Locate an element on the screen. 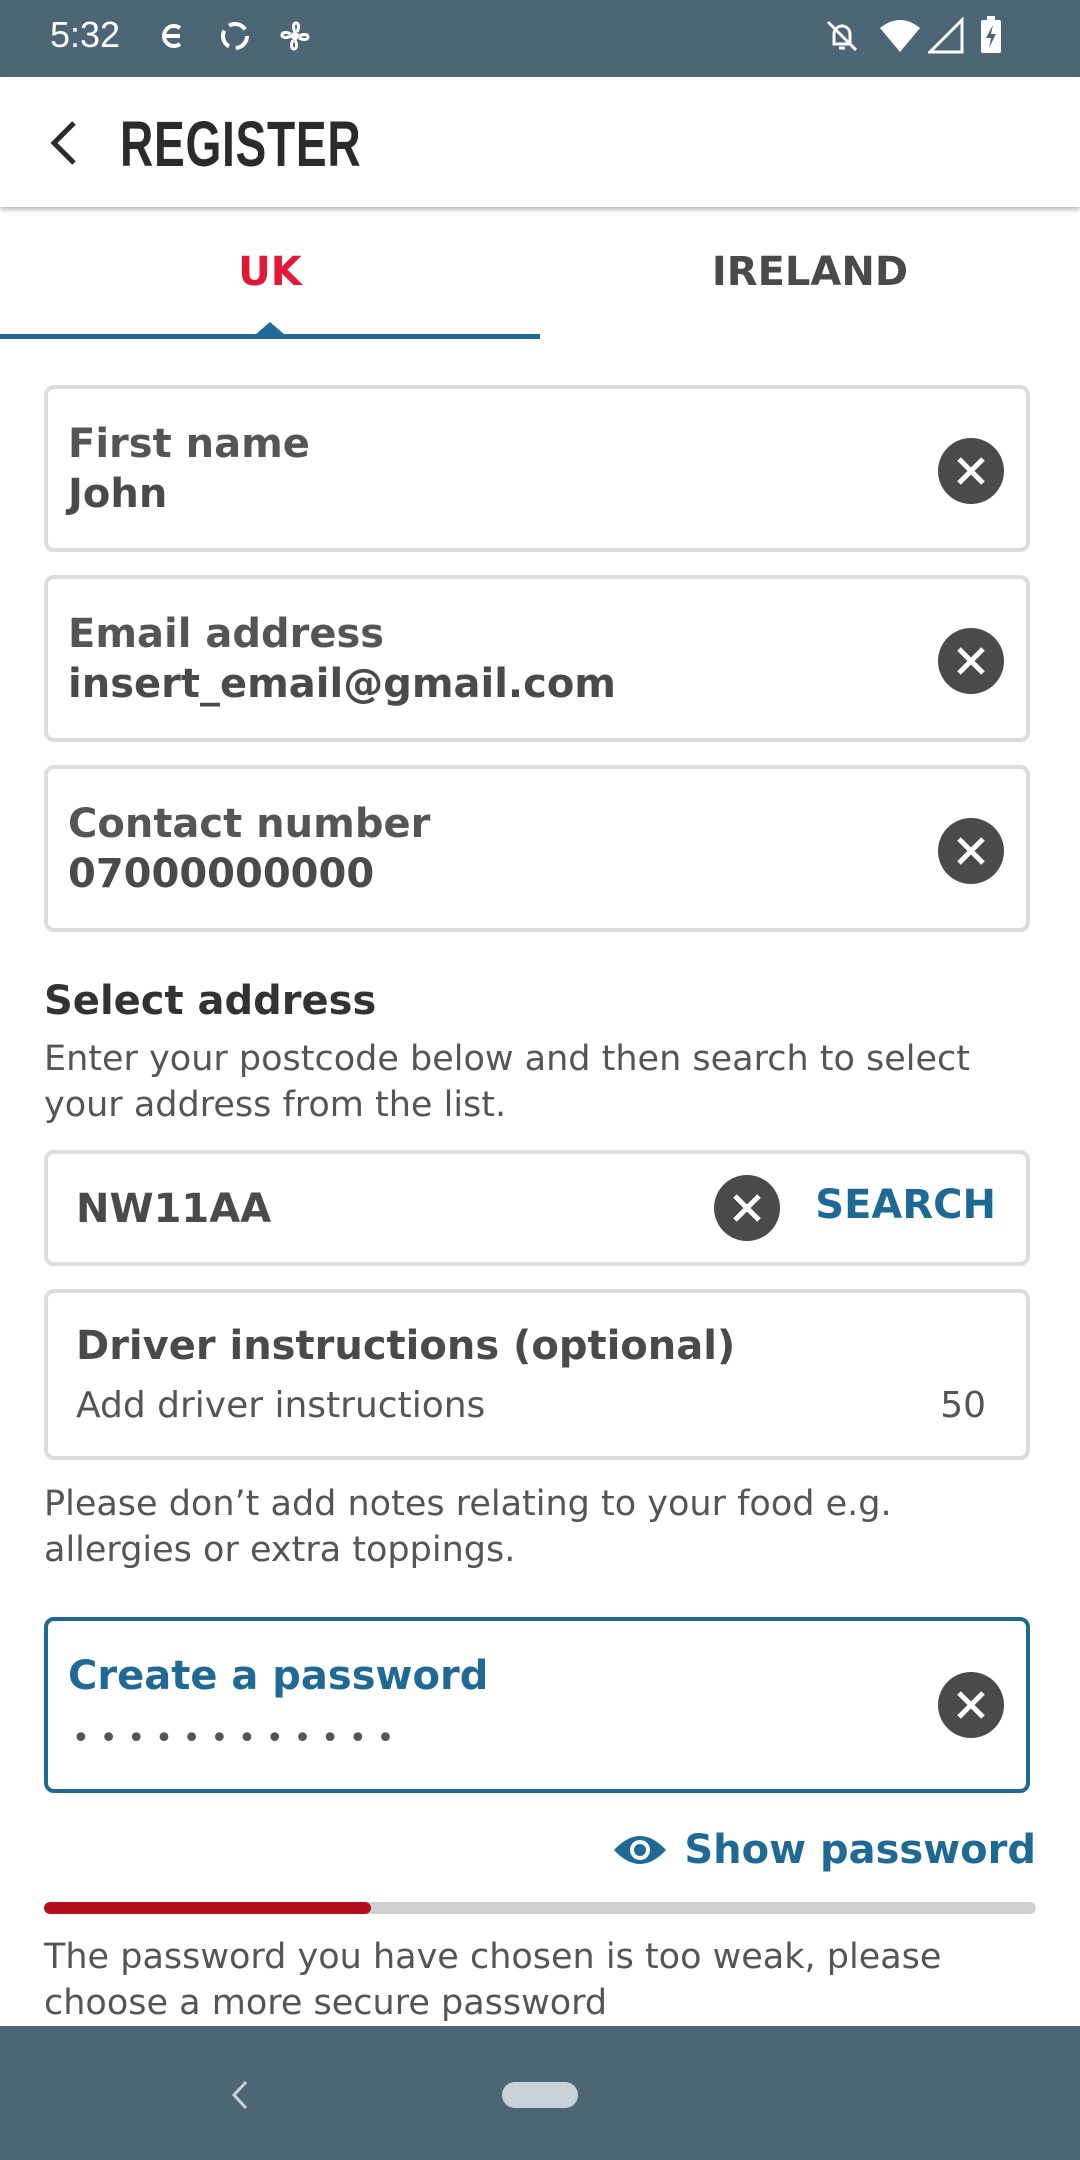 This screenshot has height=2160, width=1080. notifications-off-icon is located at coordinates (842, 38).